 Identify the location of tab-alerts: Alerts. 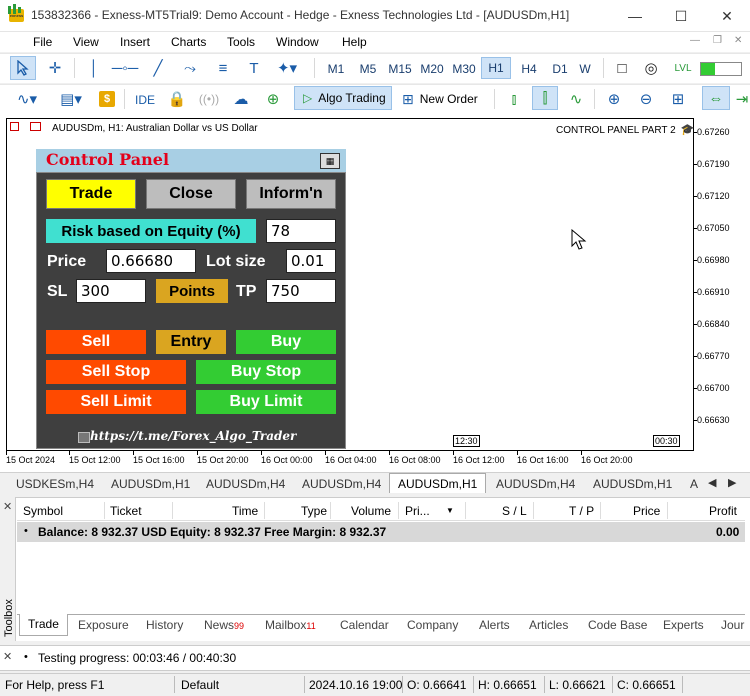
(494, 625).